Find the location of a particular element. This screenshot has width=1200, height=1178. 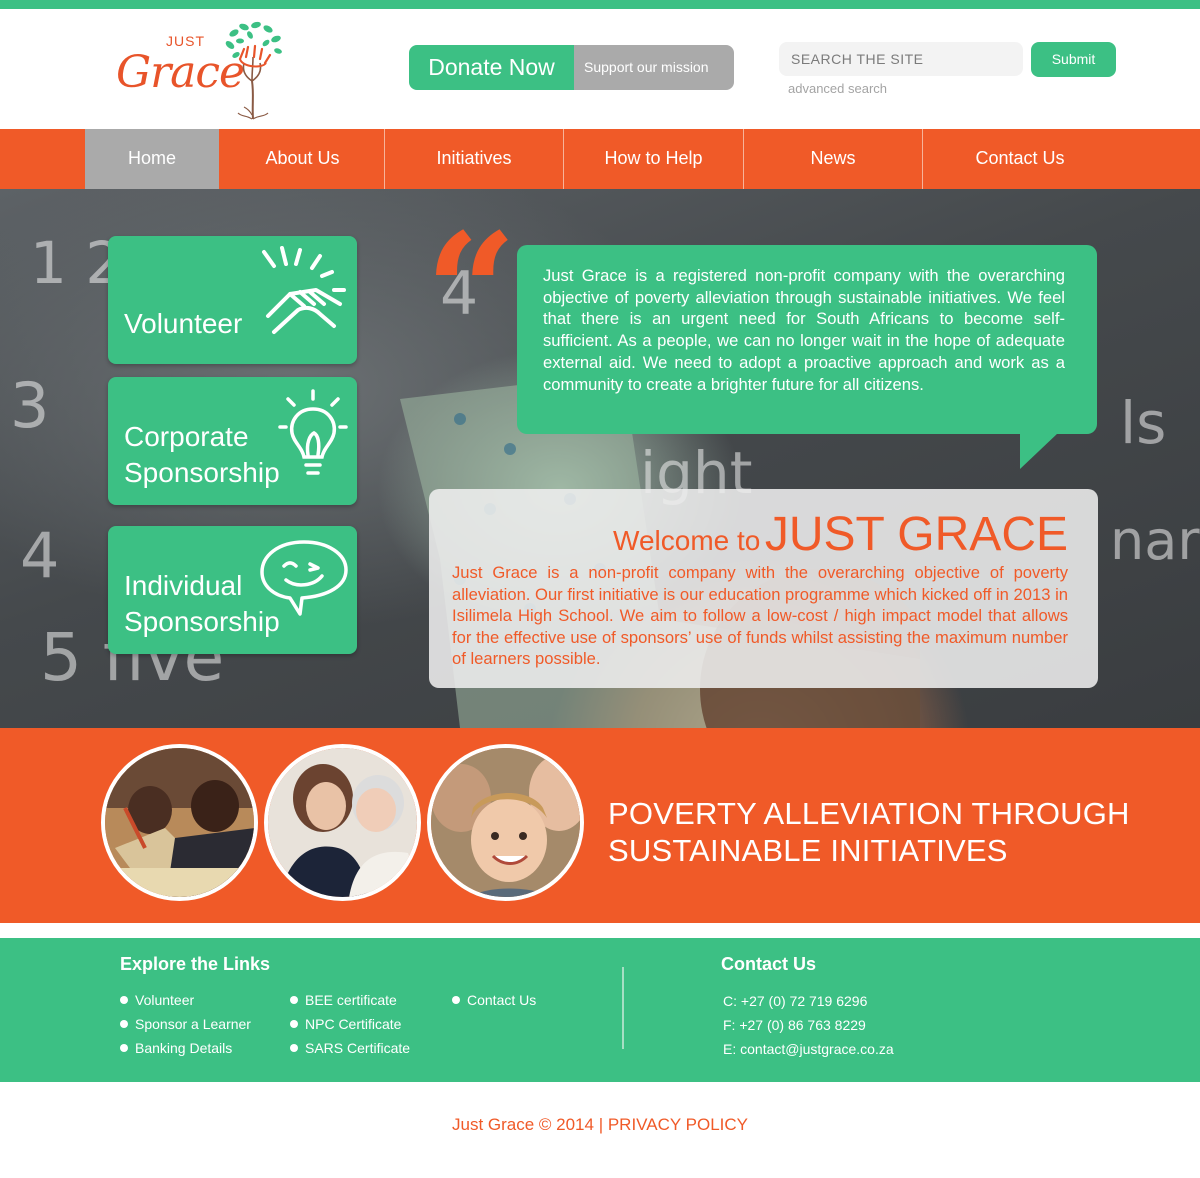

smiling-children-photo is located at coordinates (505, 822).